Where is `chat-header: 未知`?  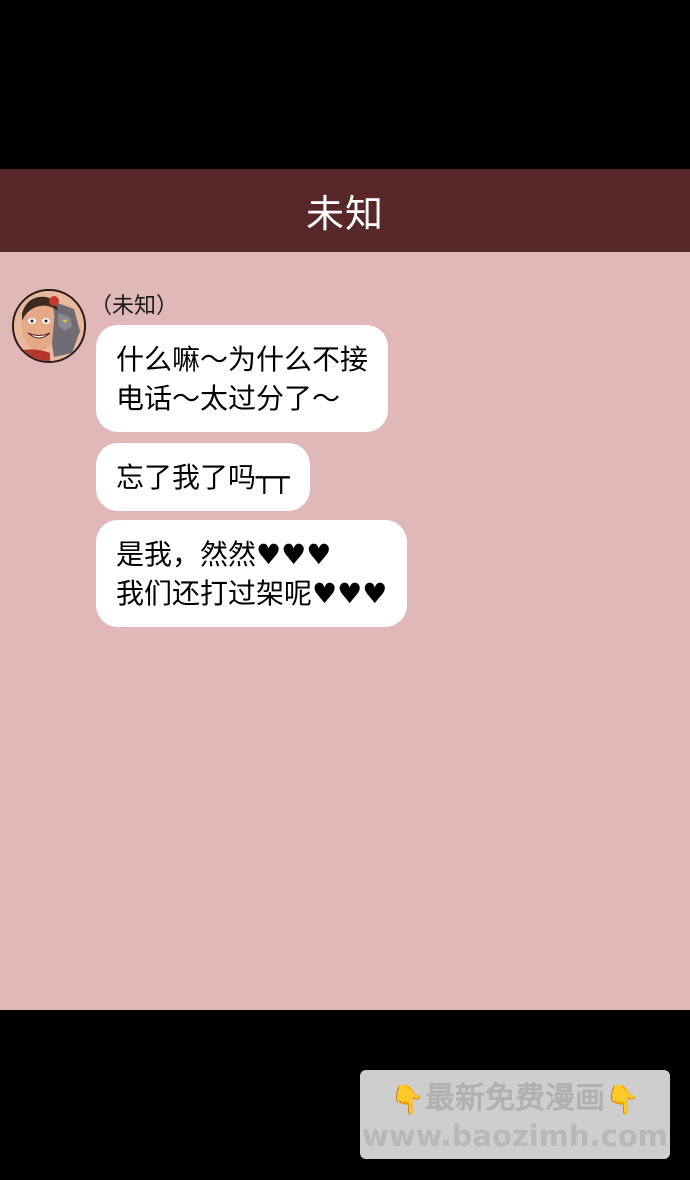
chat-header: 未知 is located at coordinates (345, 210).